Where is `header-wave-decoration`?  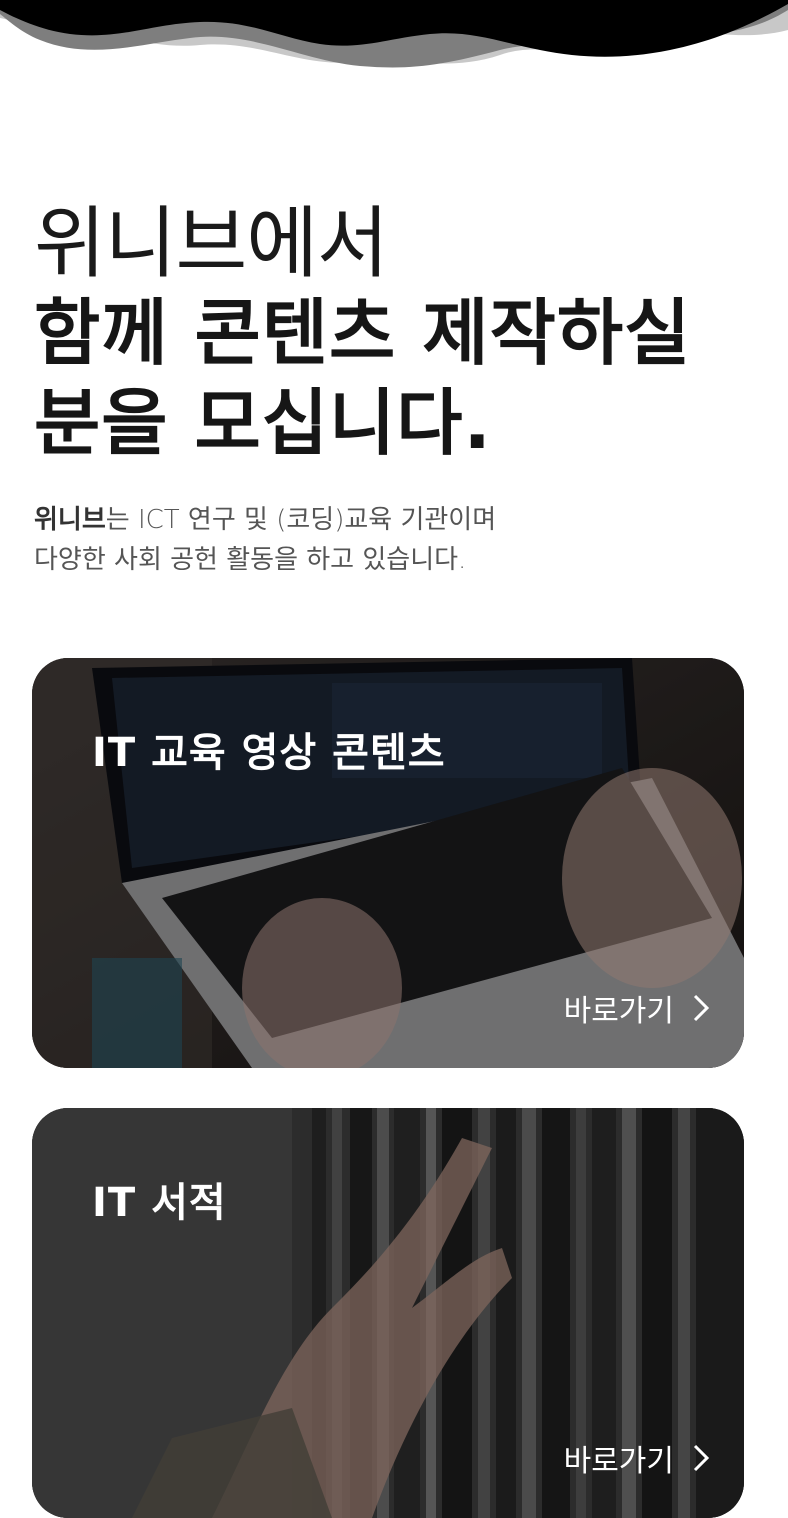
header-wave-decoration is located at coordinates (394, 34).